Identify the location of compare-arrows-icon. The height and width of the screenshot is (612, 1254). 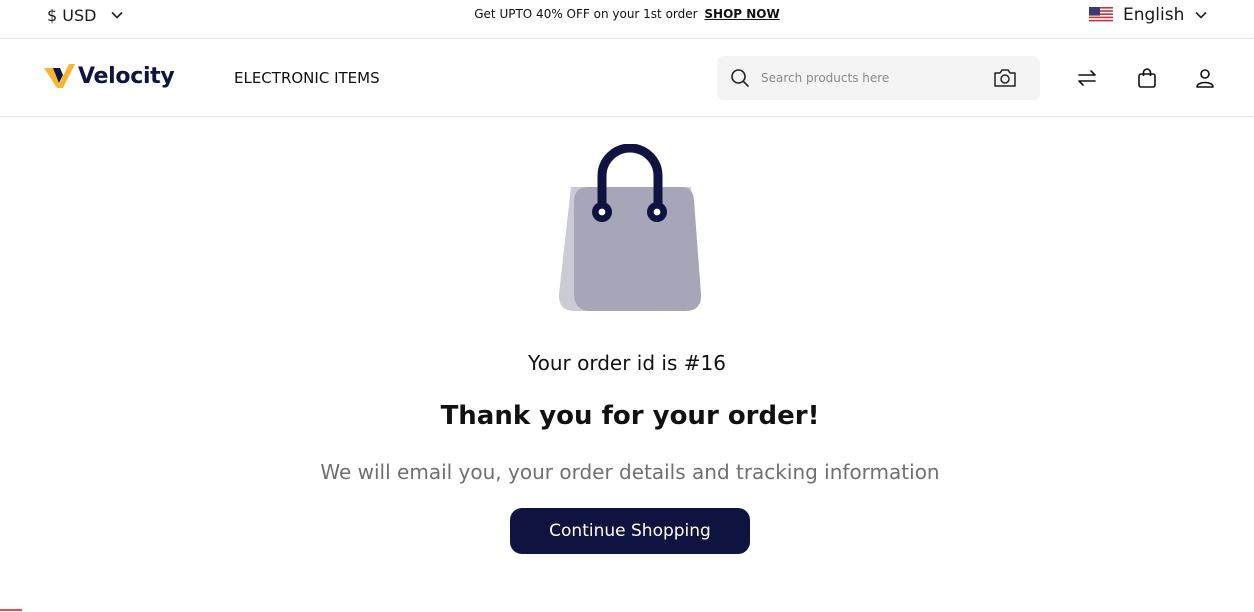
(1087, 78).